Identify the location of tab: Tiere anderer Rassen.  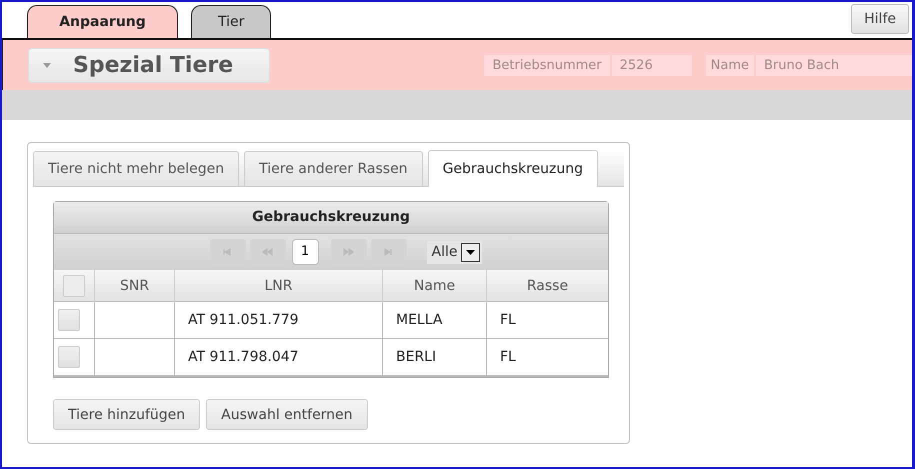
(333, 168).